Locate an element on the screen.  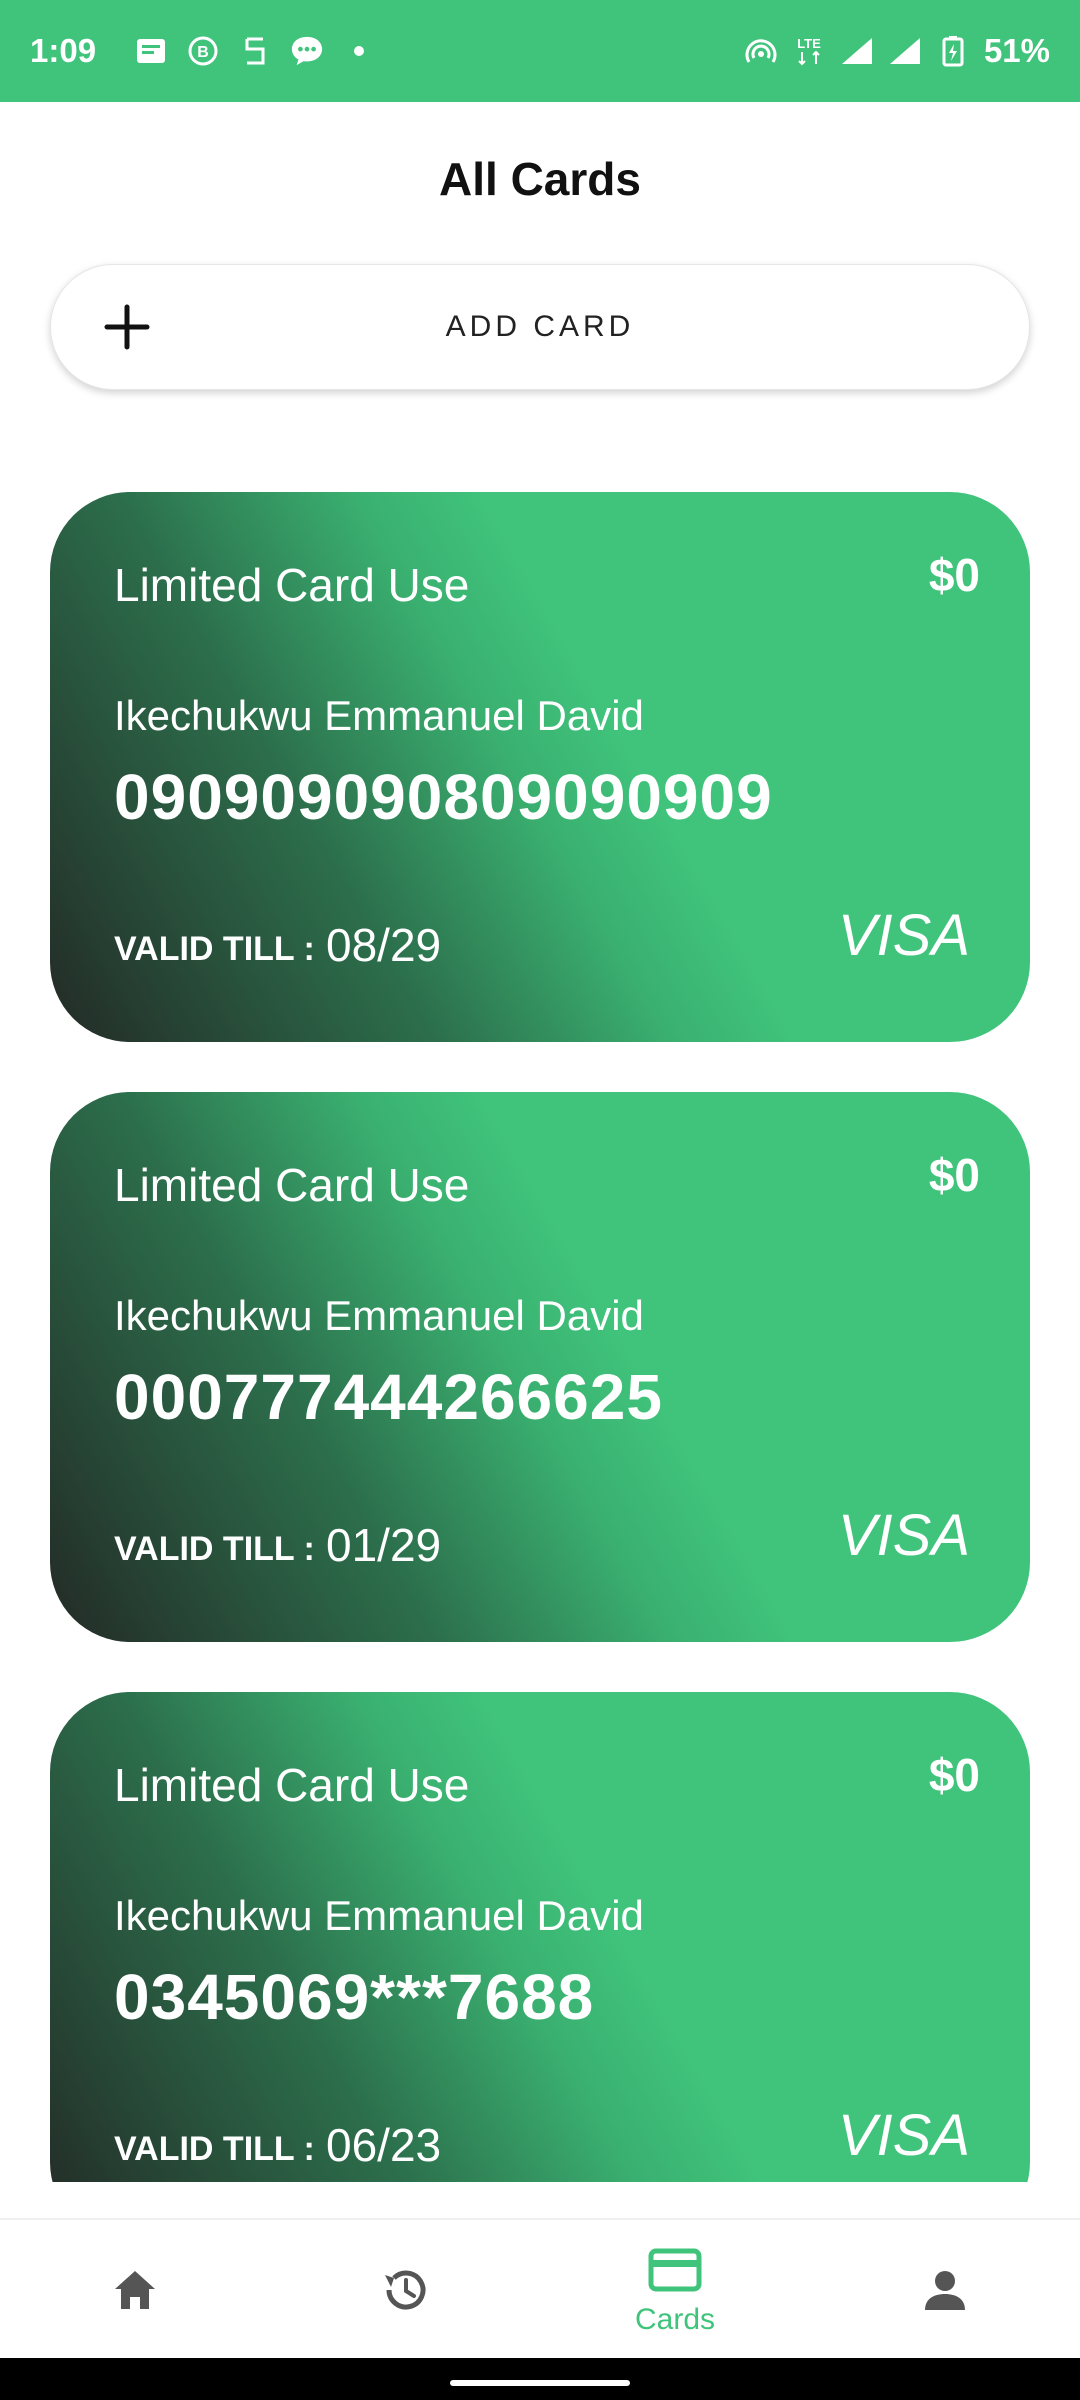
dot-icon is located at coordinates (359, 51).